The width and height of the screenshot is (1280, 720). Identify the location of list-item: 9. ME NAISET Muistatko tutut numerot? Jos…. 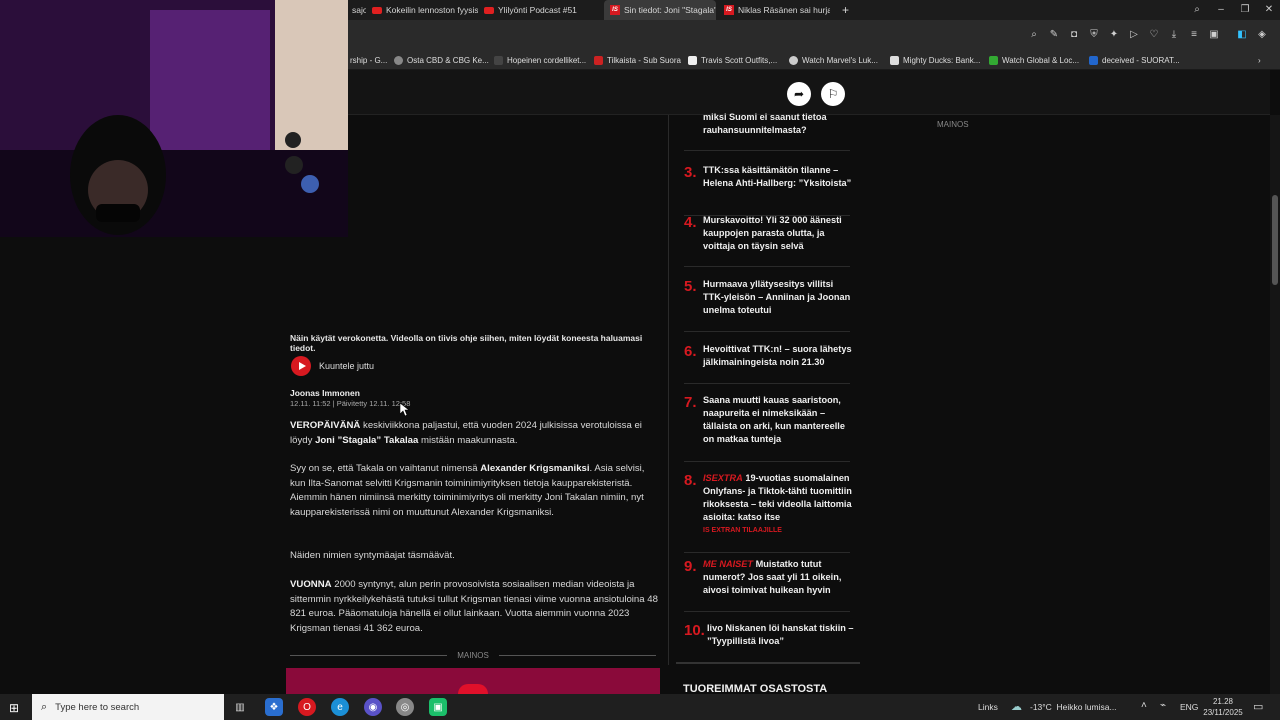
(767, 585).